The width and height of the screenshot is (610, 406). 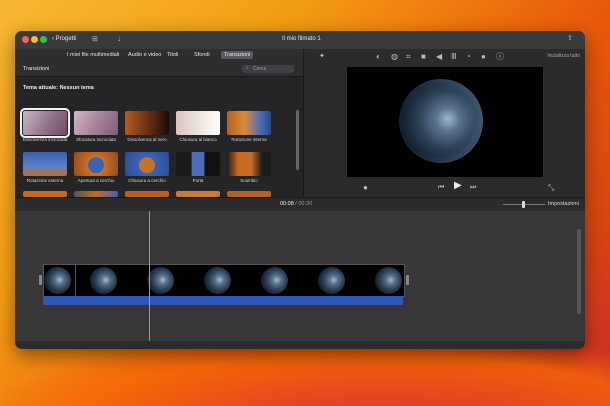 What do you see at coordinates (149, 276) in the screenshot?
I see `playhead` at bounding box center [149, 276].